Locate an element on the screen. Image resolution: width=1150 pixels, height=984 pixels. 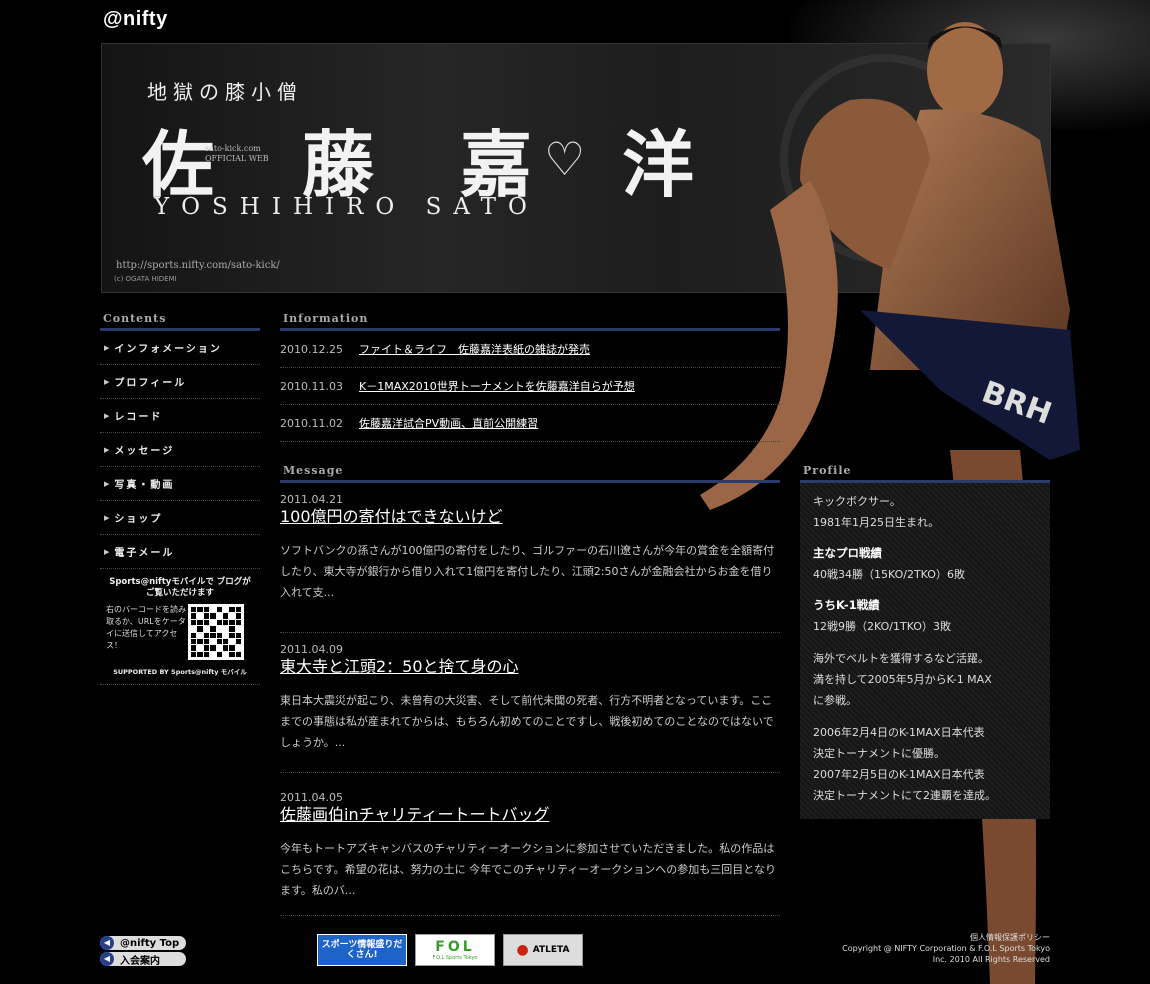
profile-k1-heading: うちK-1戦績 is located at coordinates (846, 605).